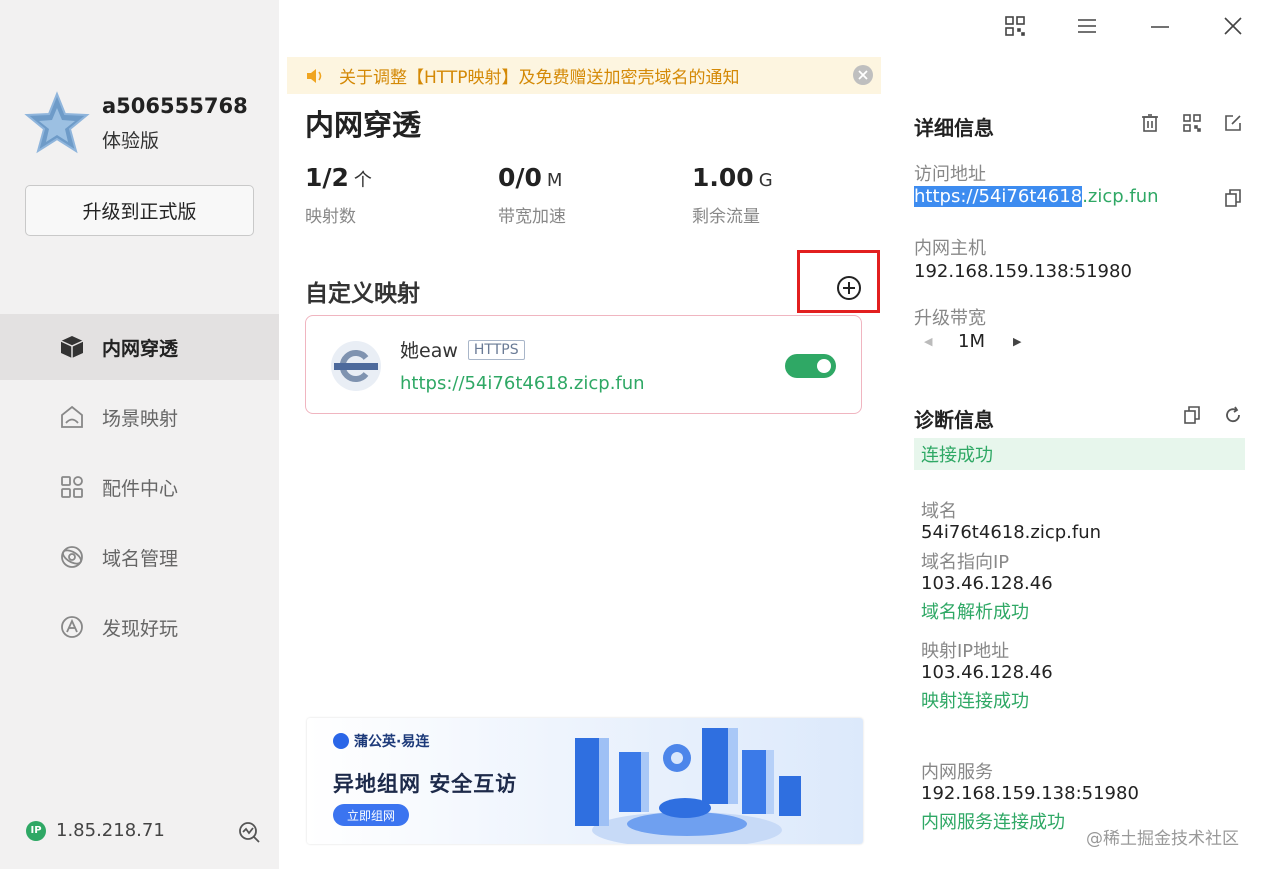  Describe the element at coordinates (520, 177) in the screenshot. I see `stat-value: 0/0` at that location.